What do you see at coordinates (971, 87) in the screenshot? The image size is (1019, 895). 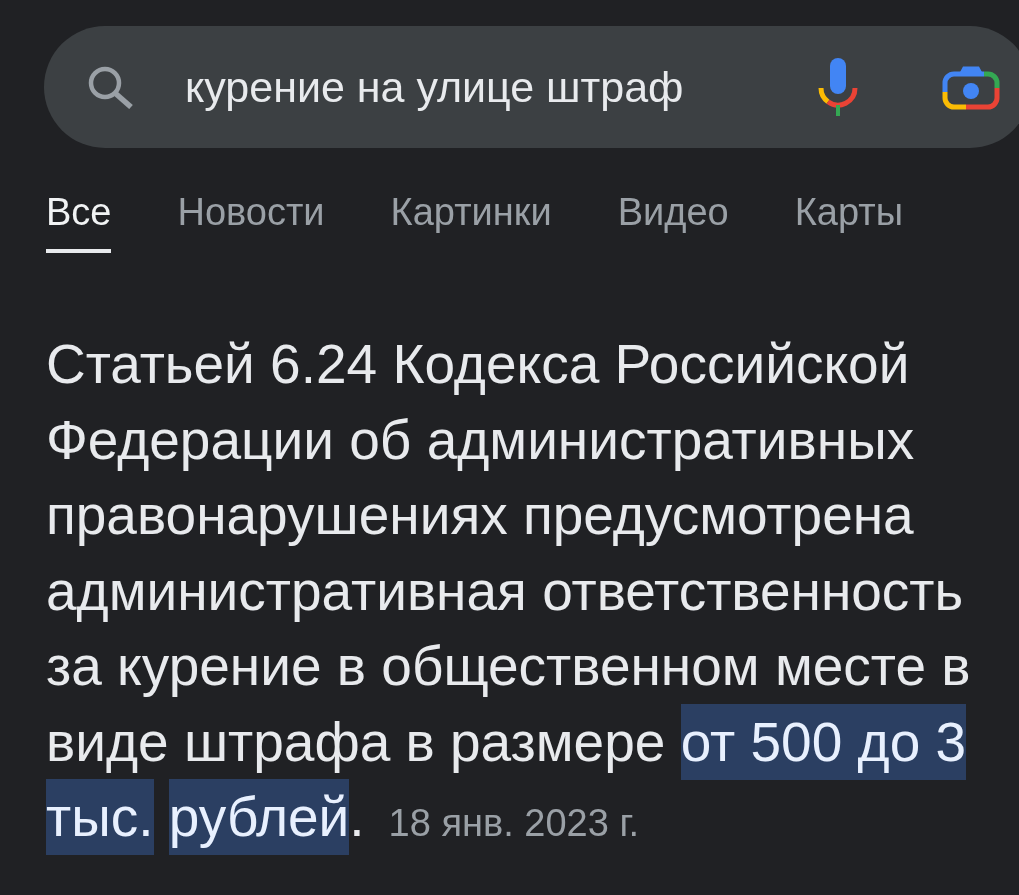 I see `camera-icon` at bounding box center [971, 87].